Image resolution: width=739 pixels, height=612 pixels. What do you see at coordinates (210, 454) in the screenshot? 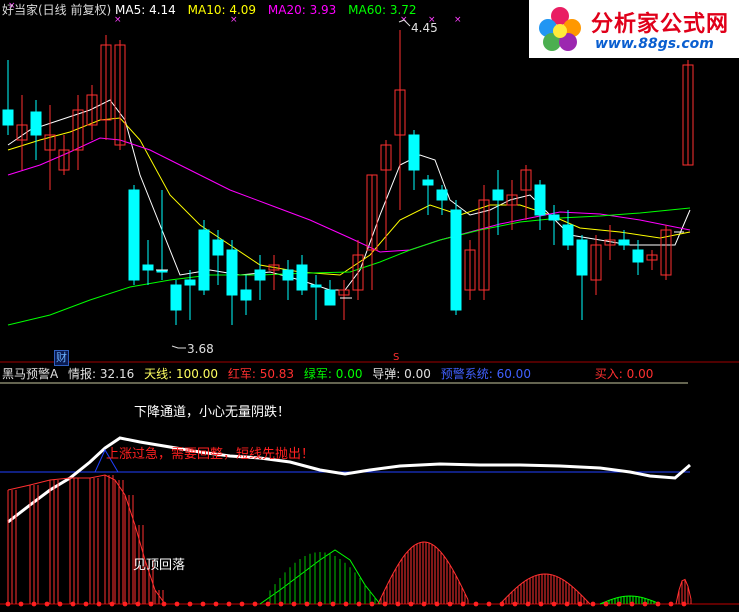
I see `overheat-note: 上涨过急，需要回整，短线先抛出！` at bounding box center [210, 454].